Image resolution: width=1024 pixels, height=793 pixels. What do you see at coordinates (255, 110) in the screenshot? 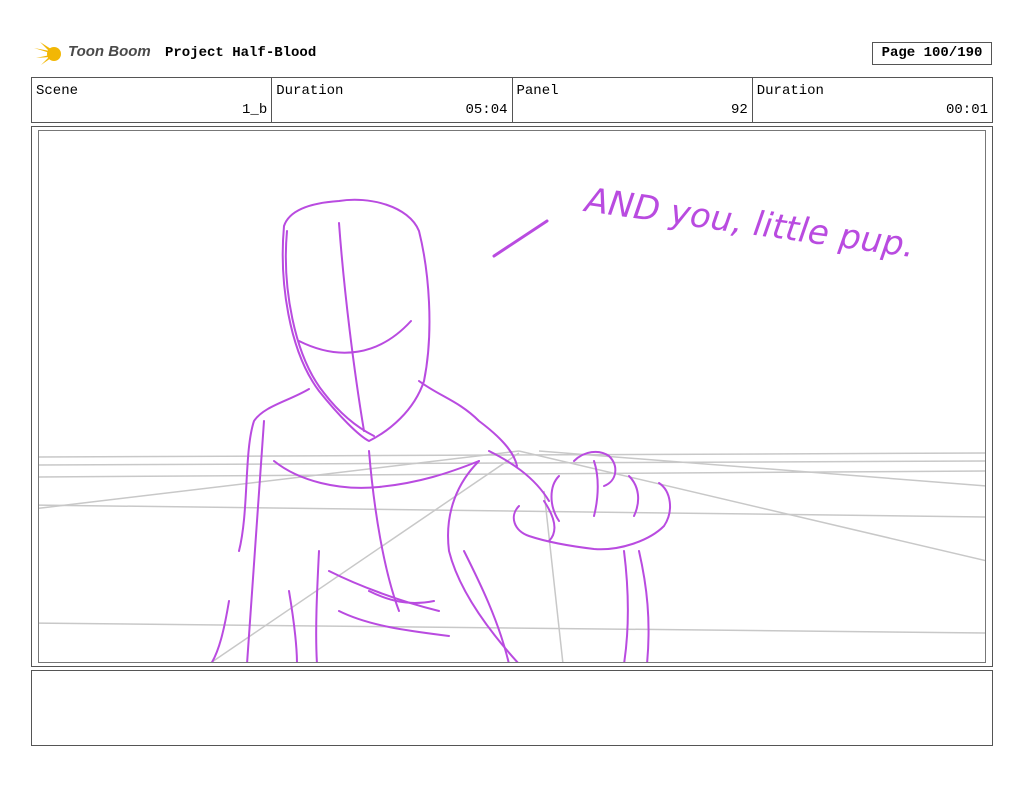
I see `scene-value: 1_b` at bounding box center [255, 110].